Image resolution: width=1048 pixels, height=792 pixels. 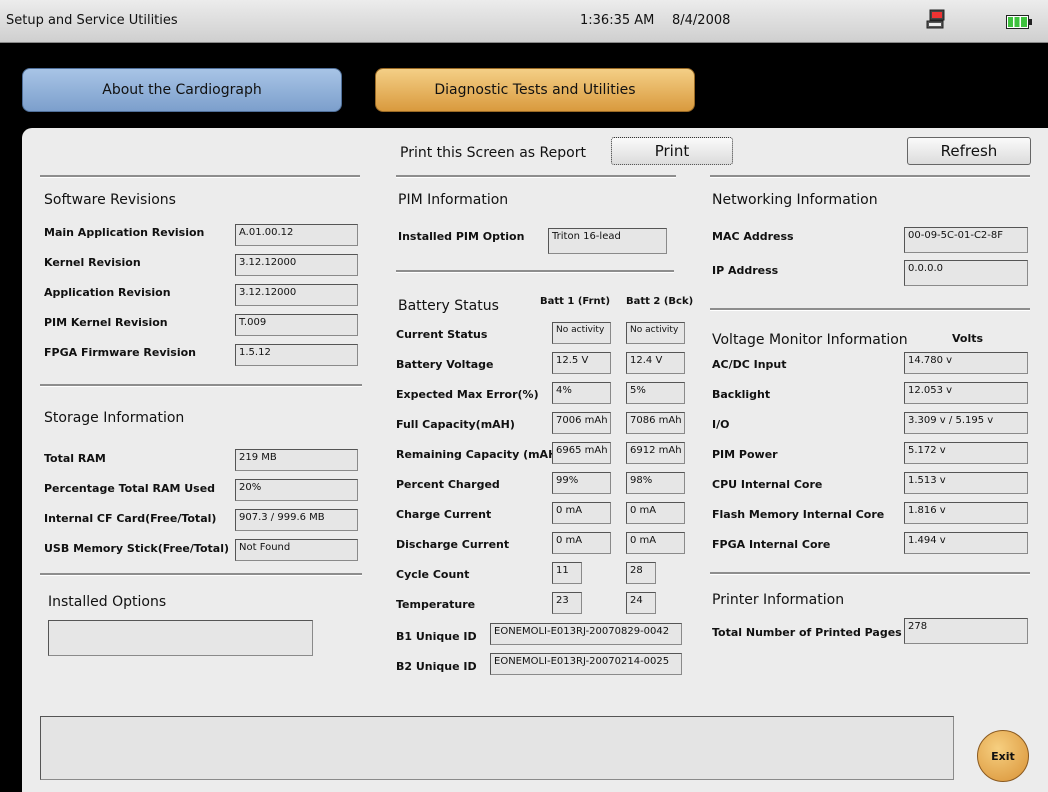 I want to click on ram-used-label: Percentage Total RAM Used, so click(x=130, y=488).